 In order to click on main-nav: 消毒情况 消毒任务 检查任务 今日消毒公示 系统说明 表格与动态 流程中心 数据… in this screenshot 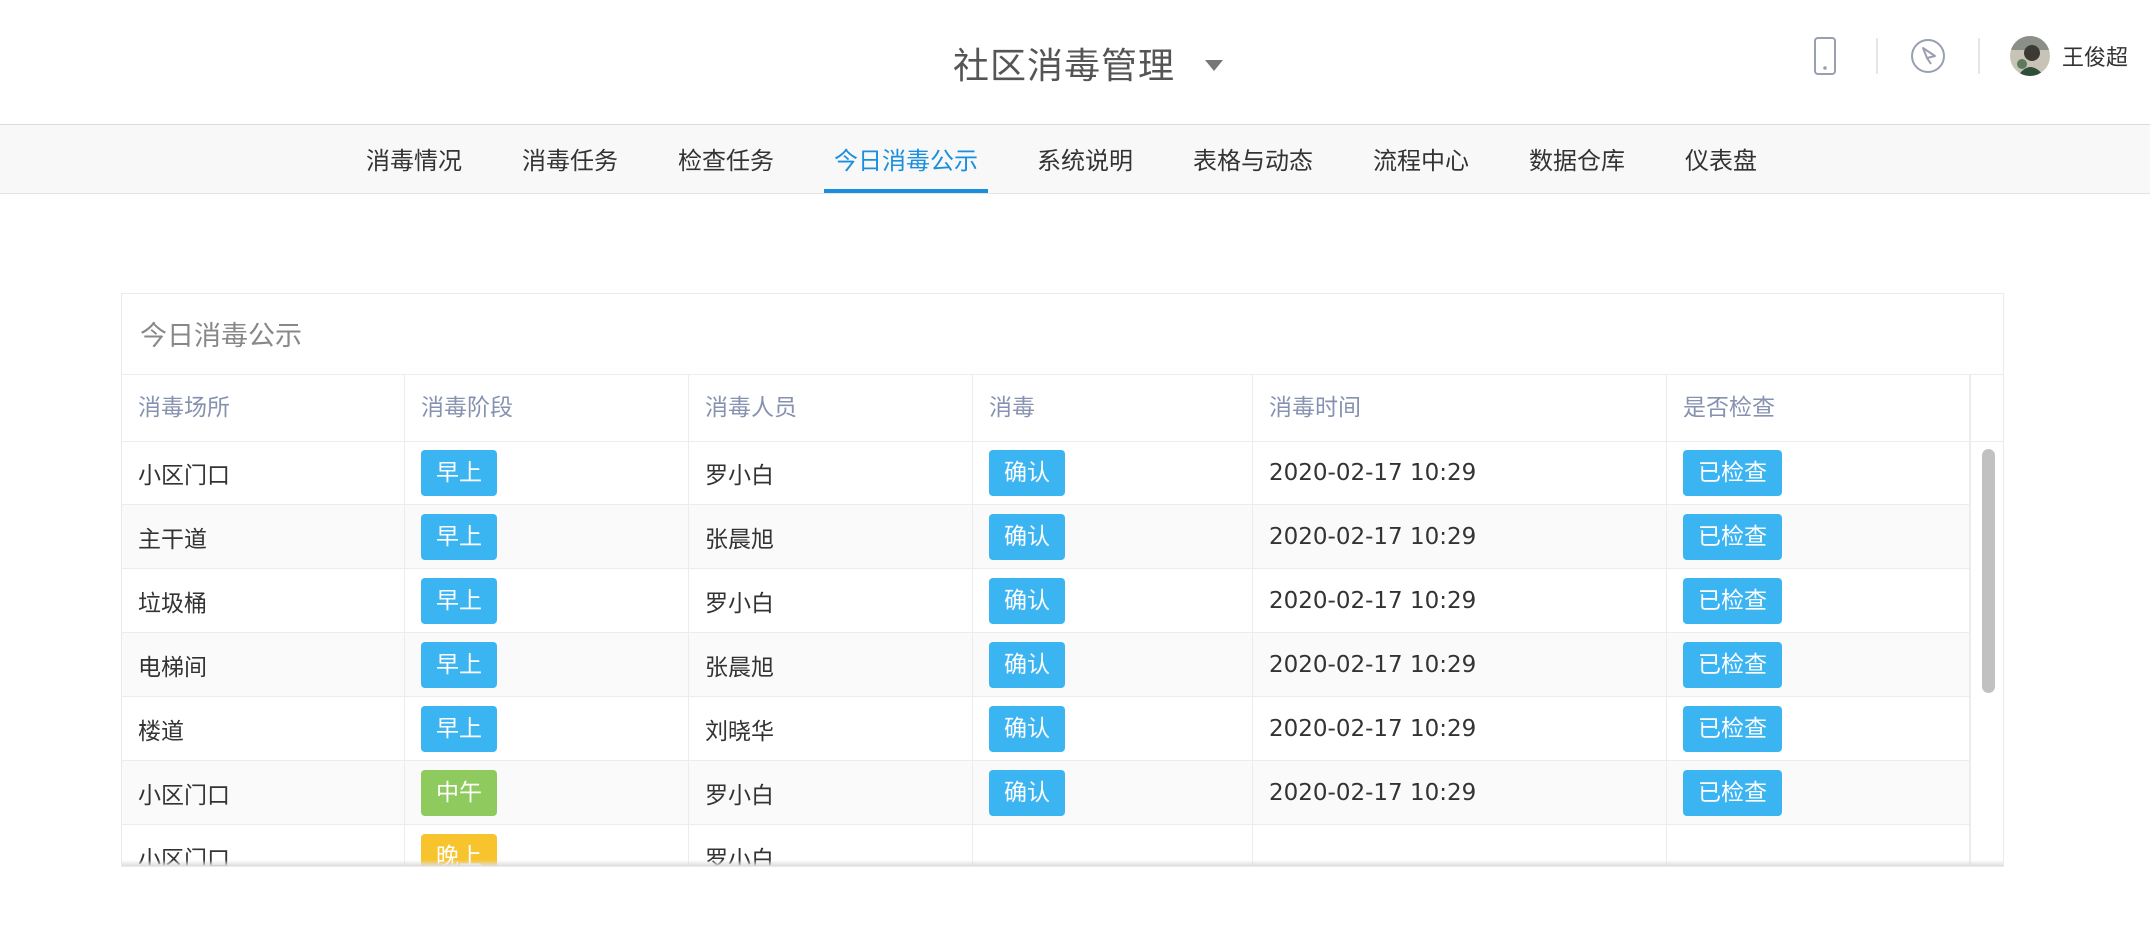, I will do `click(1075, 159)`.